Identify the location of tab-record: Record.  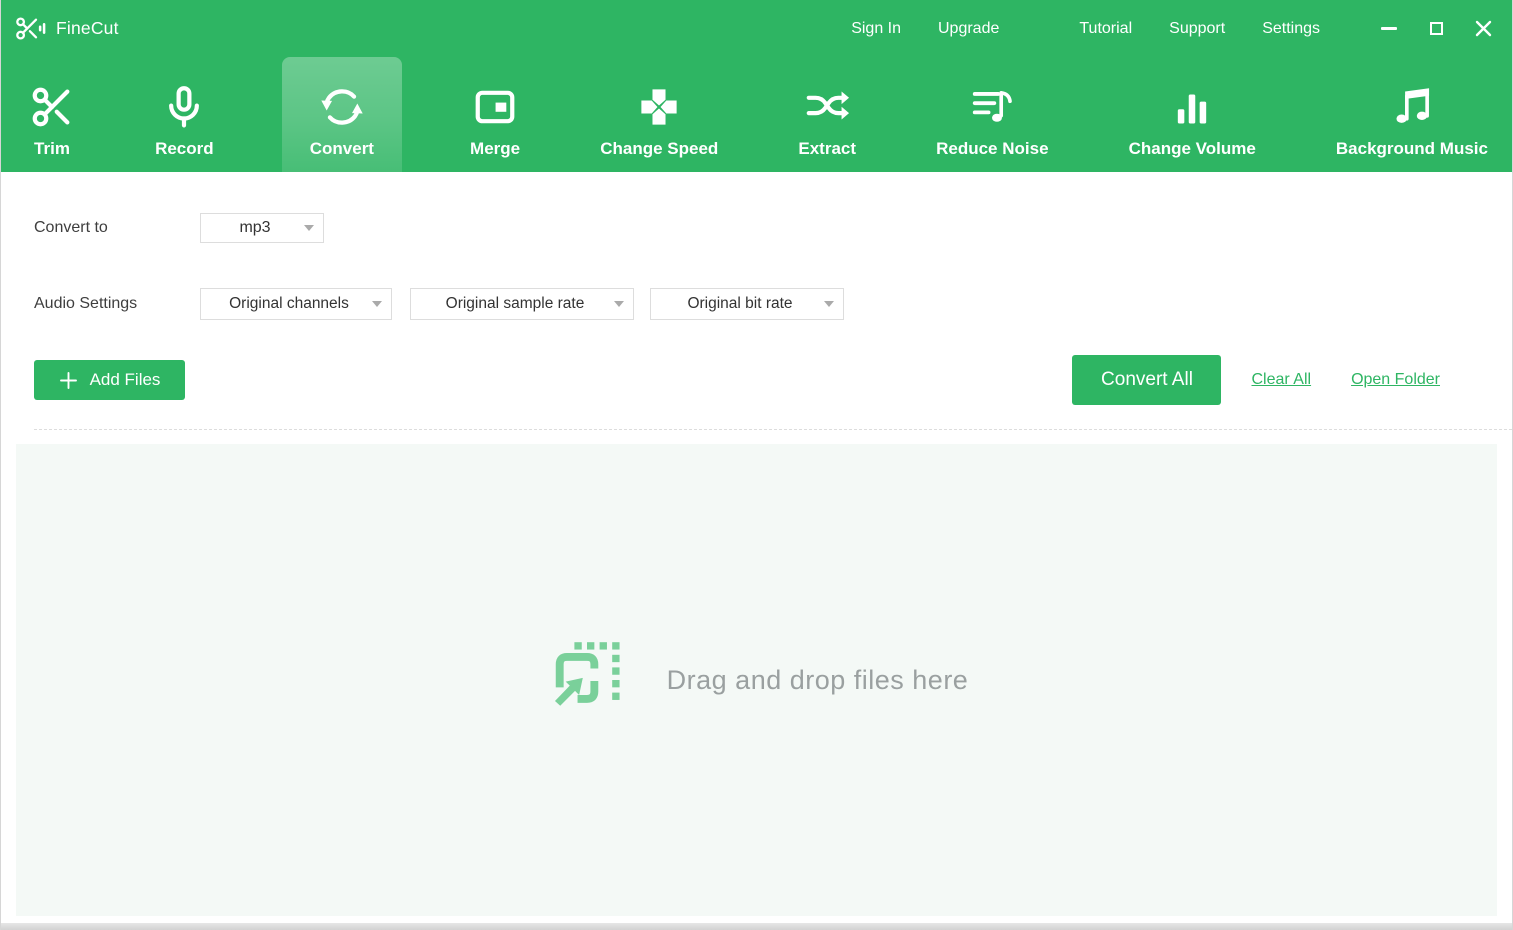
(184, 114).